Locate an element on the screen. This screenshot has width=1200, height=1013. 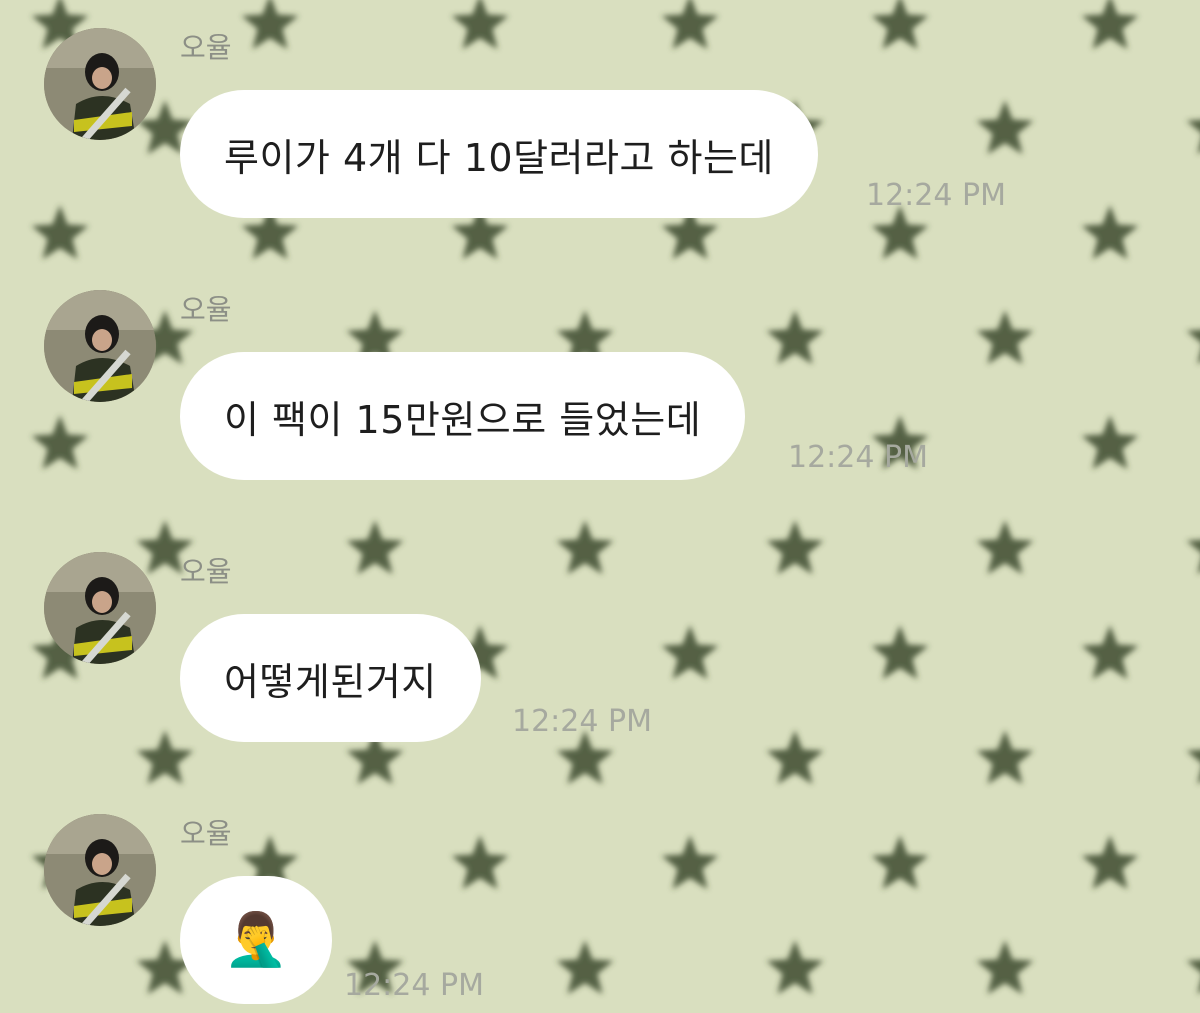
facepalm-emoji-icon: 🤦‍♂️ is located at coordinates (256, 940).